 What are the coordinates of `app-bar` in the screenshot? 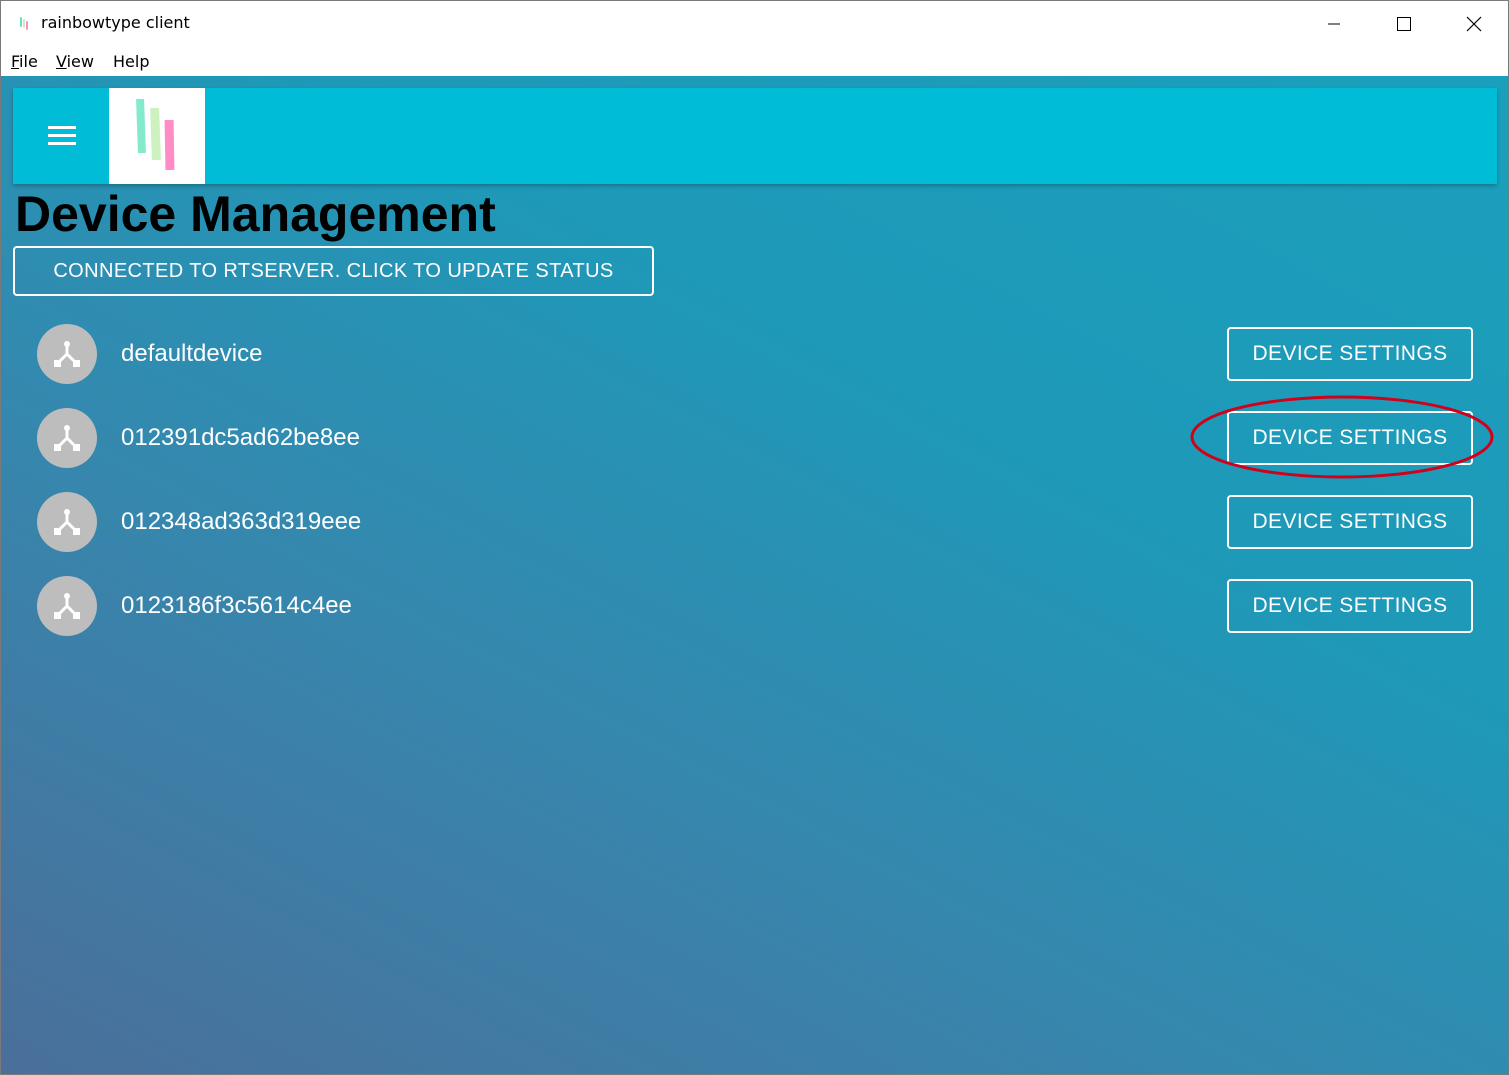 It's located at (755, 136).